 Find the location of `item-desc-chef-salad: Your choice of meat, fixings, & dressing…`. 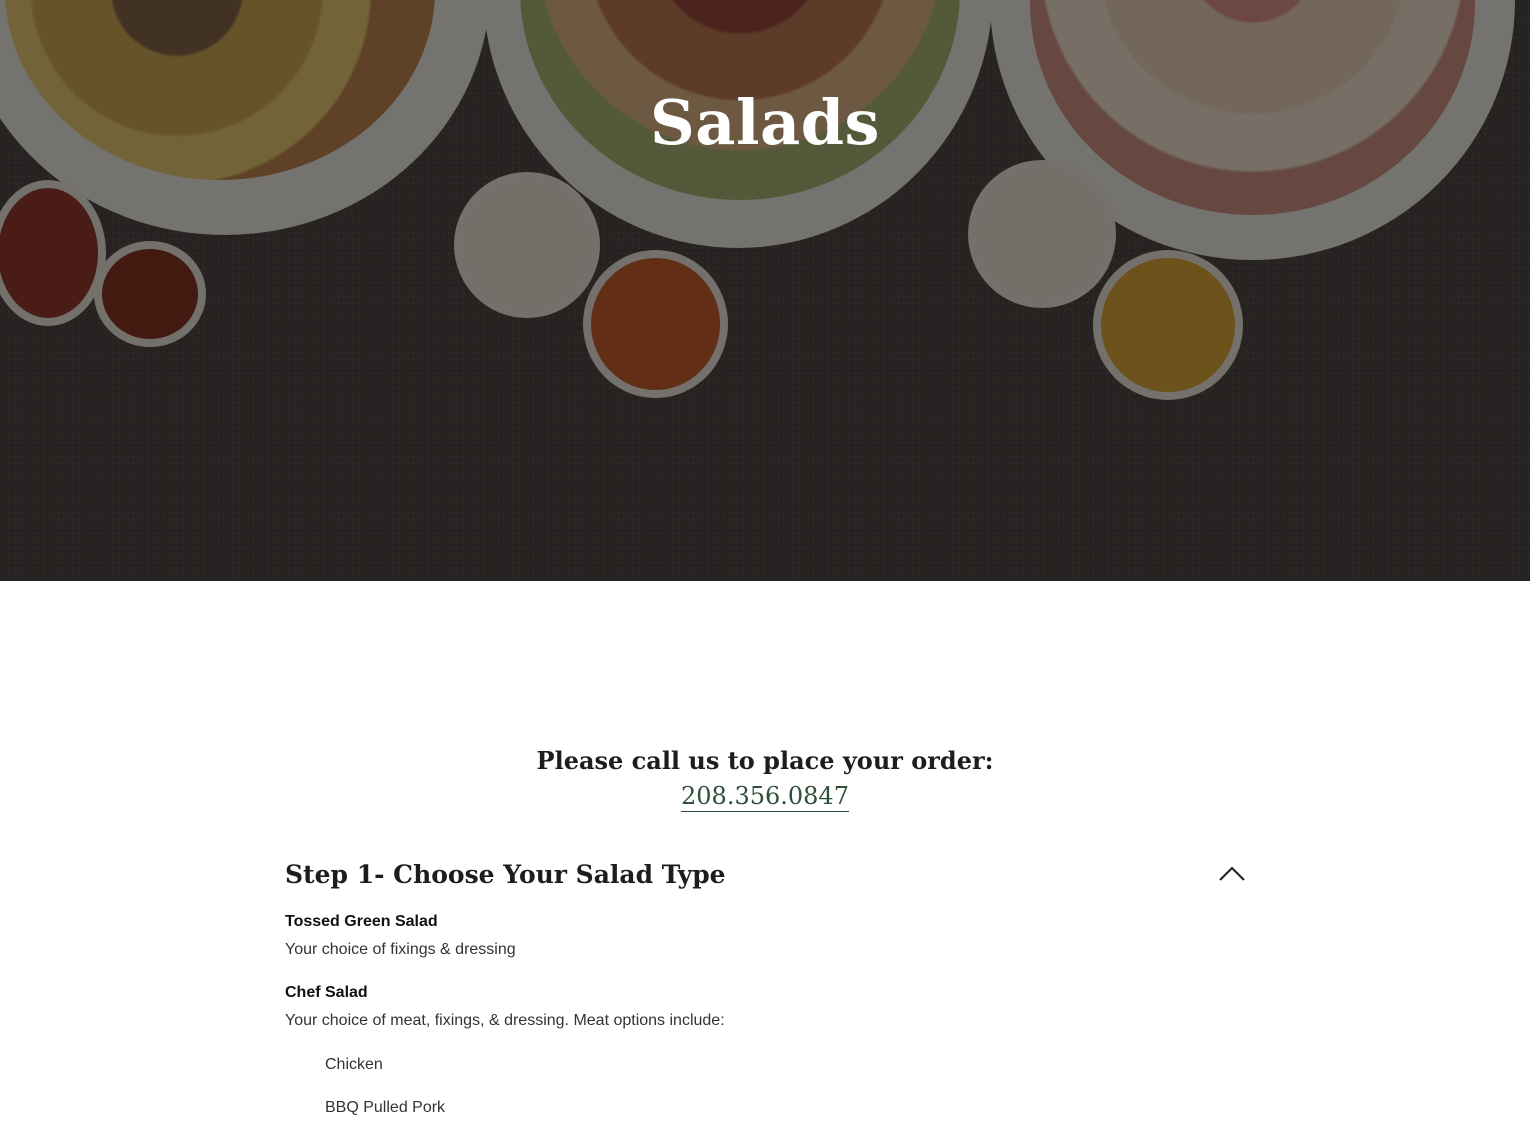

item-desc-chef-salad: Your choice of meat, fixings, & dressing… is located at coordinates (505, 1020).